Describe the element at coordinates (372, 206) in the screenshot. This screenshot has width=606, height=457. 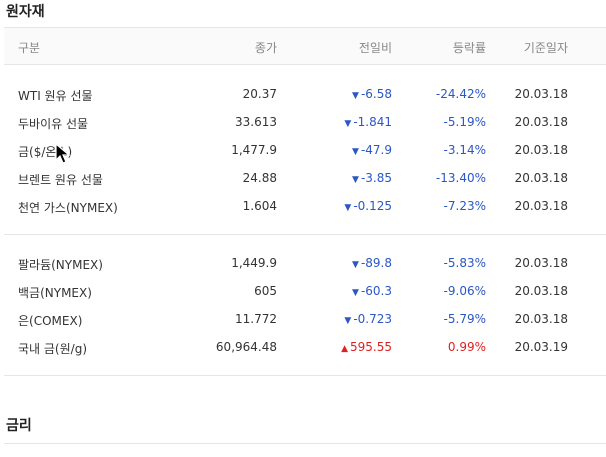
I see `change-amount: -0.125` at that location.